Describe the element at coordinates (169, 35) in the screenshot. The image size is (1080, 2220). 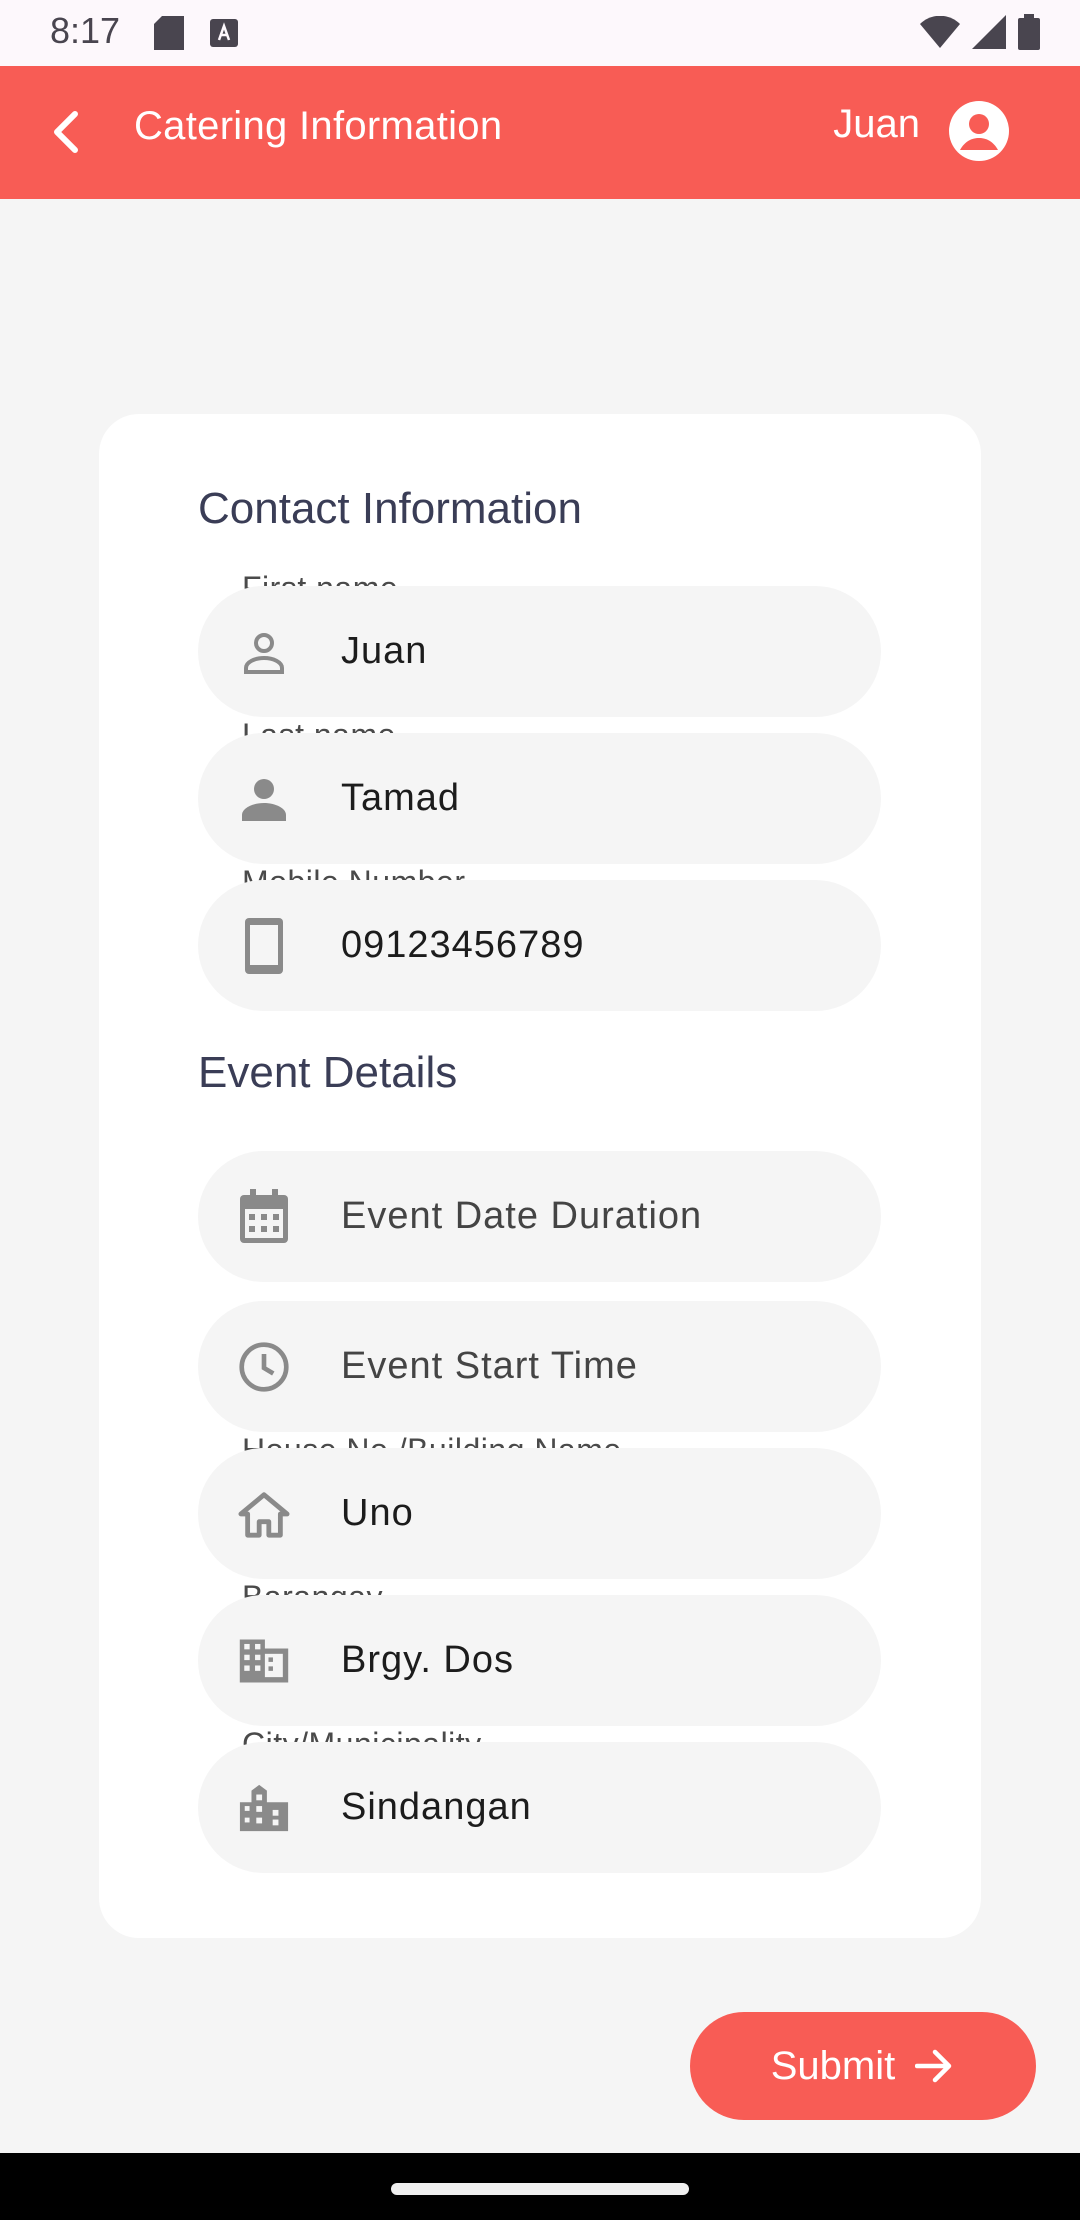
I see `sd-card-icon` at that location.